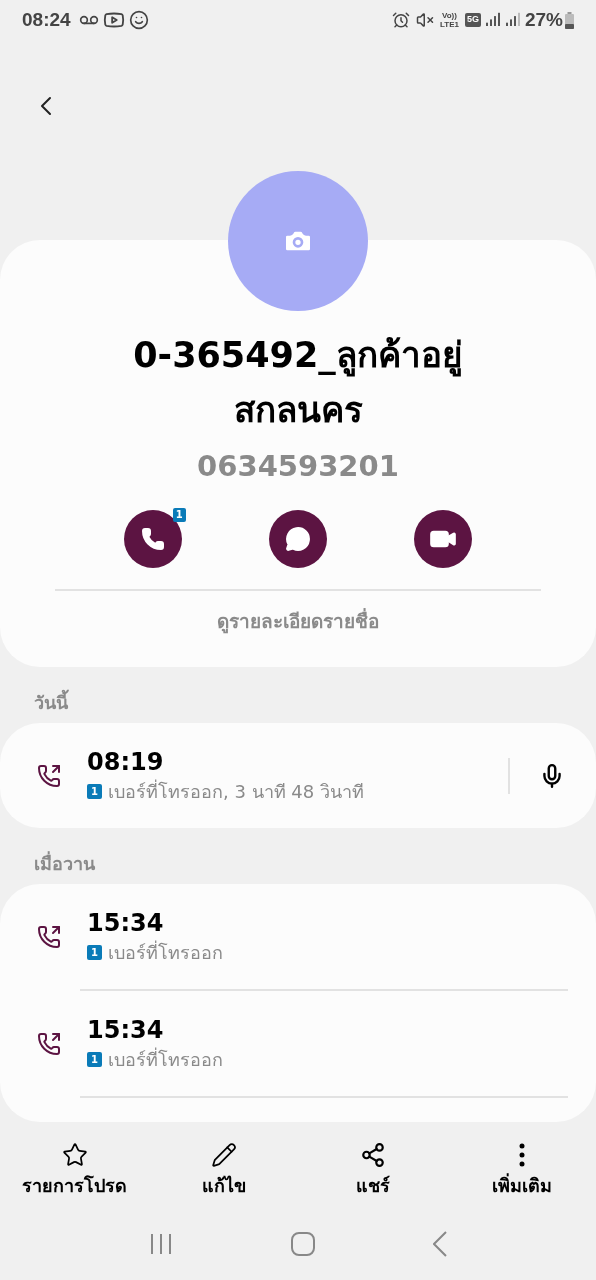 The height and width of the screenshot is (1280, 596). Describe the element at coordinates (521, 1170) in the screenshot. I see `bottom-action: เพิ่มเติม` at that location.